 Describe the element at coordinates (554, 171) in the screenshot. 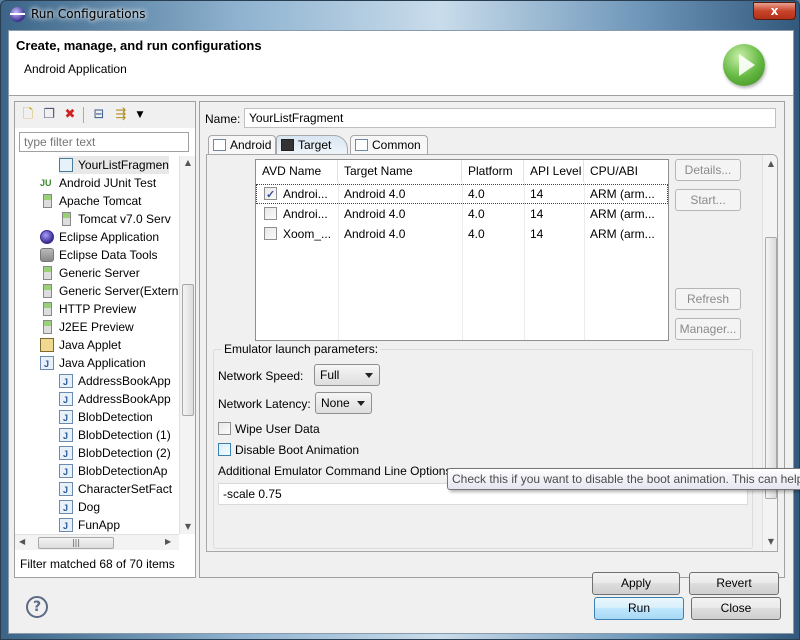

I see `column-header: API Level` at that location.